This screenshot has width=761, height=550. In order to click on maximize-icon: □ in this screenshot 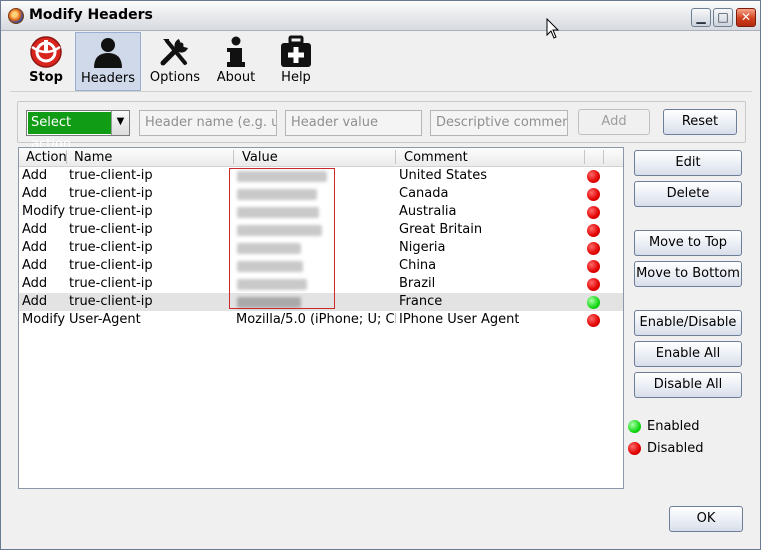, I will do `click(723, 17)`.